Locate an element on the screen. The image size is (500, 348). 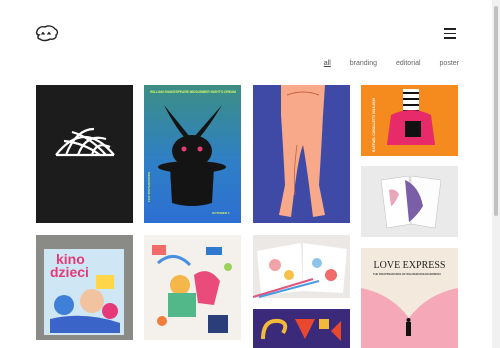
project-tile-kino-dzieci: kino dzieci is located at coordinates (84, 287).